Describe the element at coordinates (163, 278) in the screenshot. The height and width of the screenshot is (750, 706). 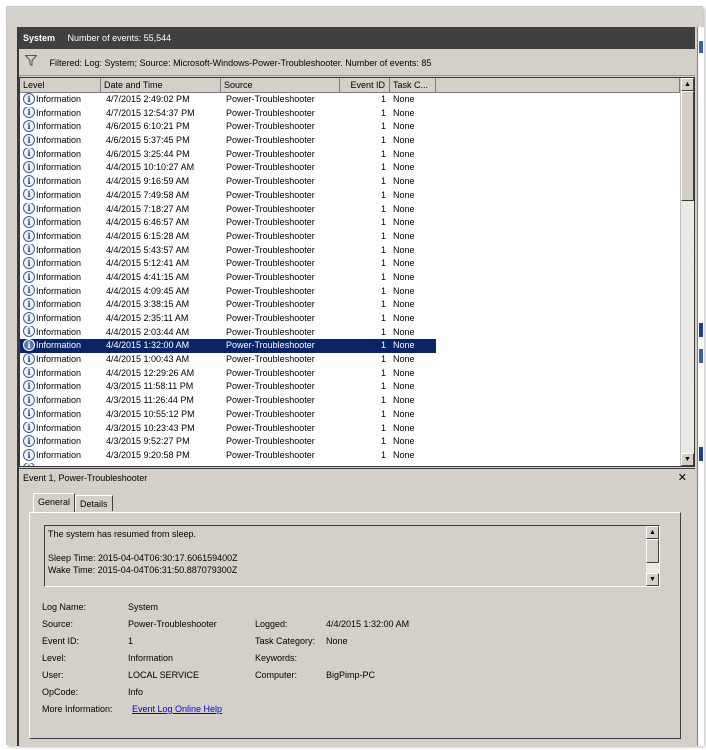
I see `date-time-cell: 4/4/2015 4:41:15 AM` at that location.